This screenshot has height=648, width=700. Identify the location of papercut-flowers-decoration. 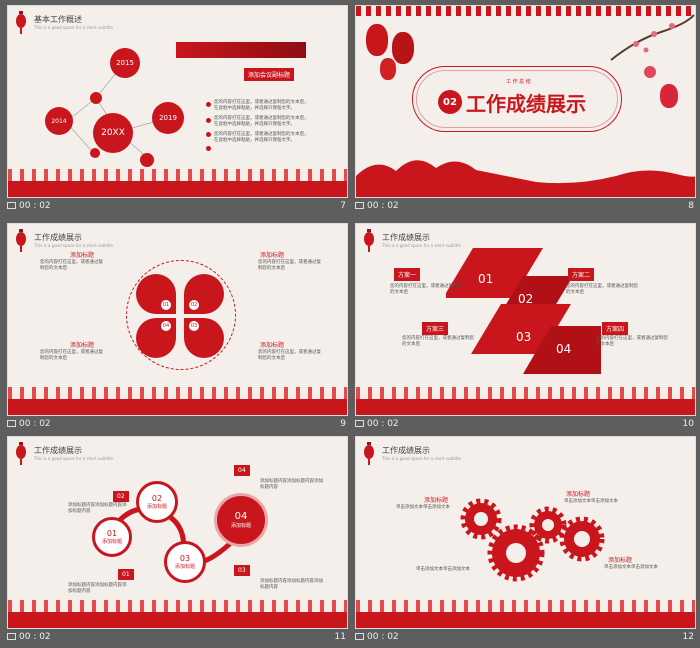
(525, 178).